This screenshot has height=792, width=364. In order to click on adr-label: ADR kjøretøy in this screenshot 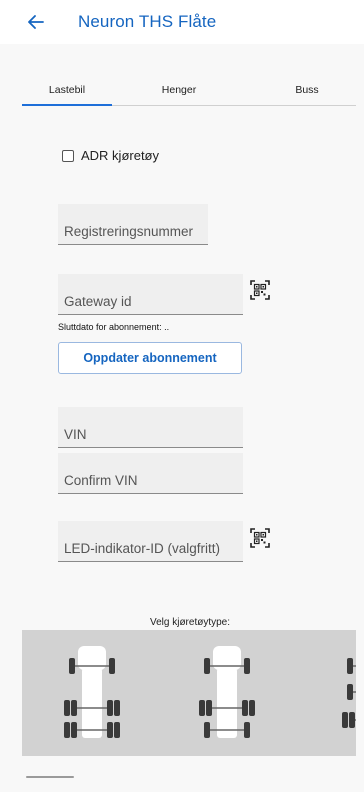, I will do `click(120, 155)`.